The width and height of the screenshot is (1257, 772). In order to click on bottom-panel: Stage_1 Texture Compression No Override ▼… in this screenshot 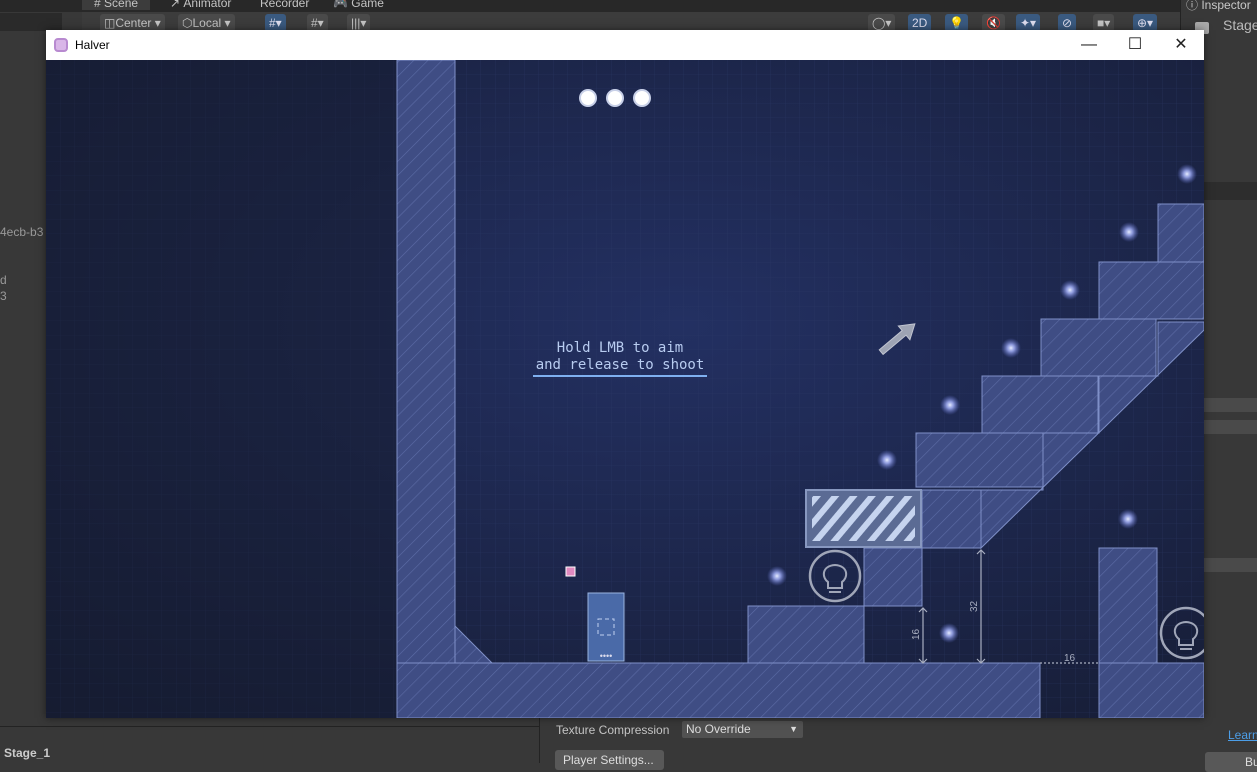, I will do `click(628, 745)`.